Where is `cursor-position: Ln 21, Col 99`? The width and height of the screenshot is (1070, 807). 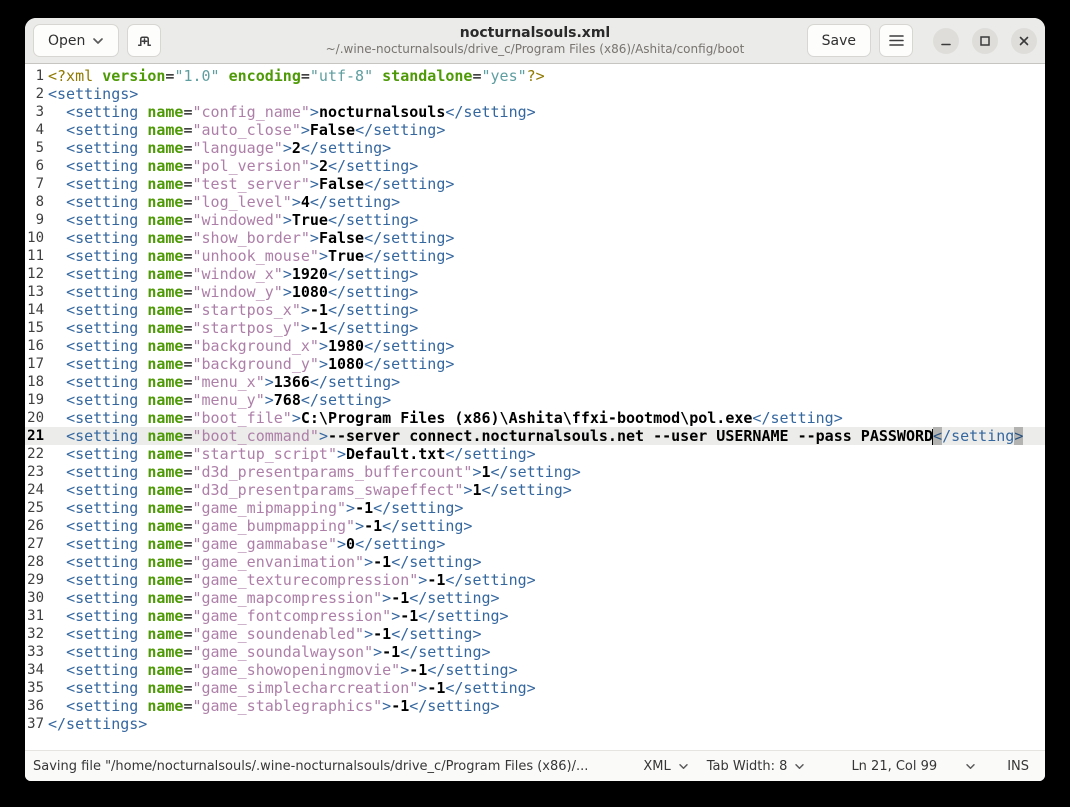 cursor-position: Ln 21, Col 99 is located at coordinates (894, 766).